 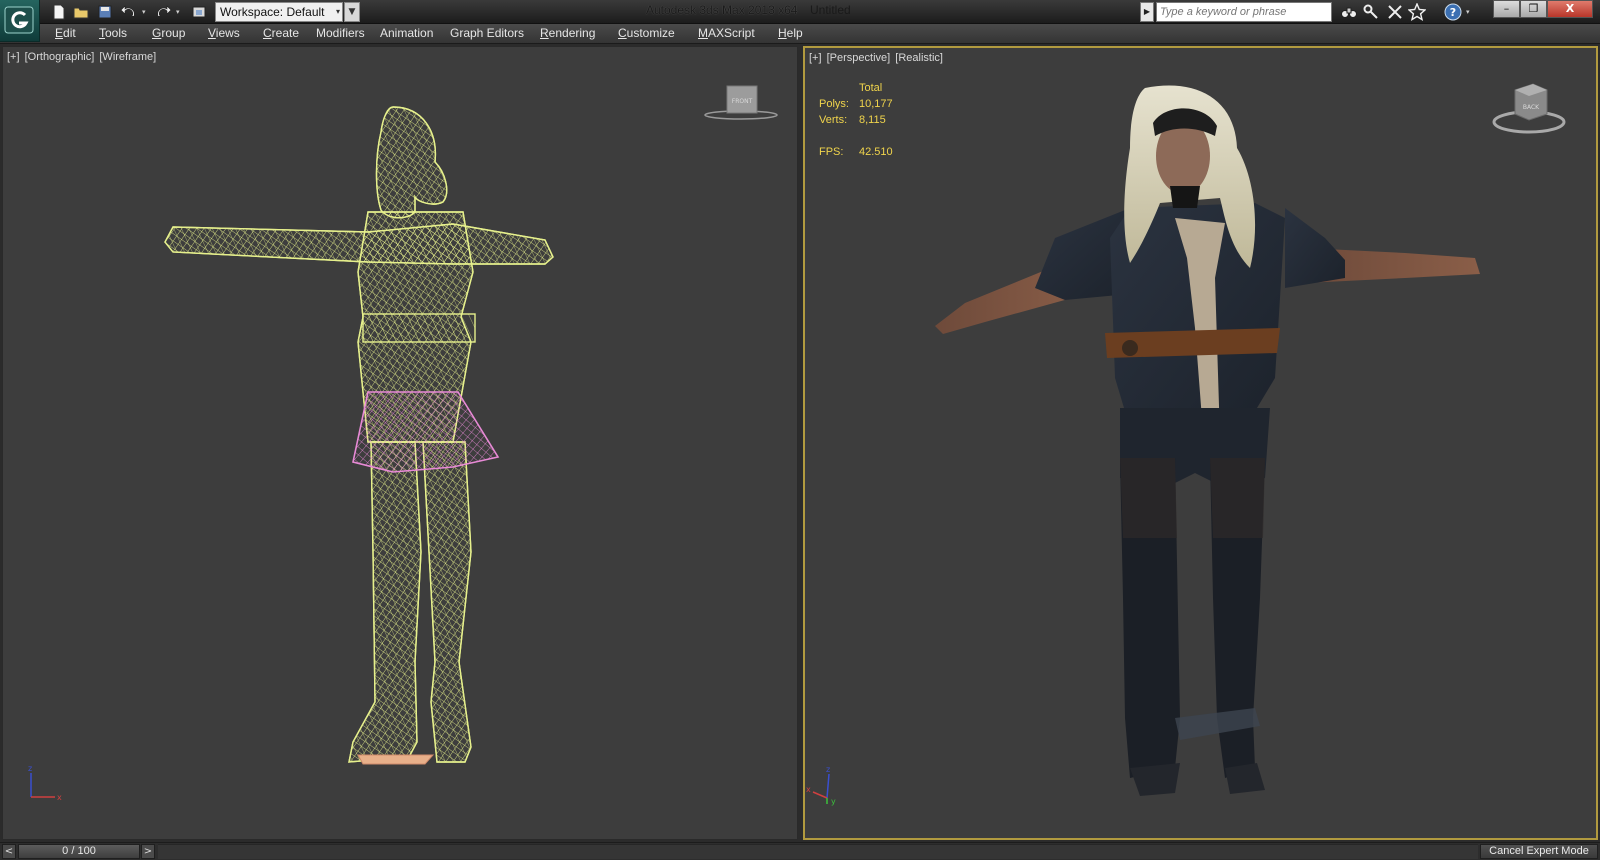 I want to click on viewport-shading-label: [Realistic], so click(x=919, y=58).